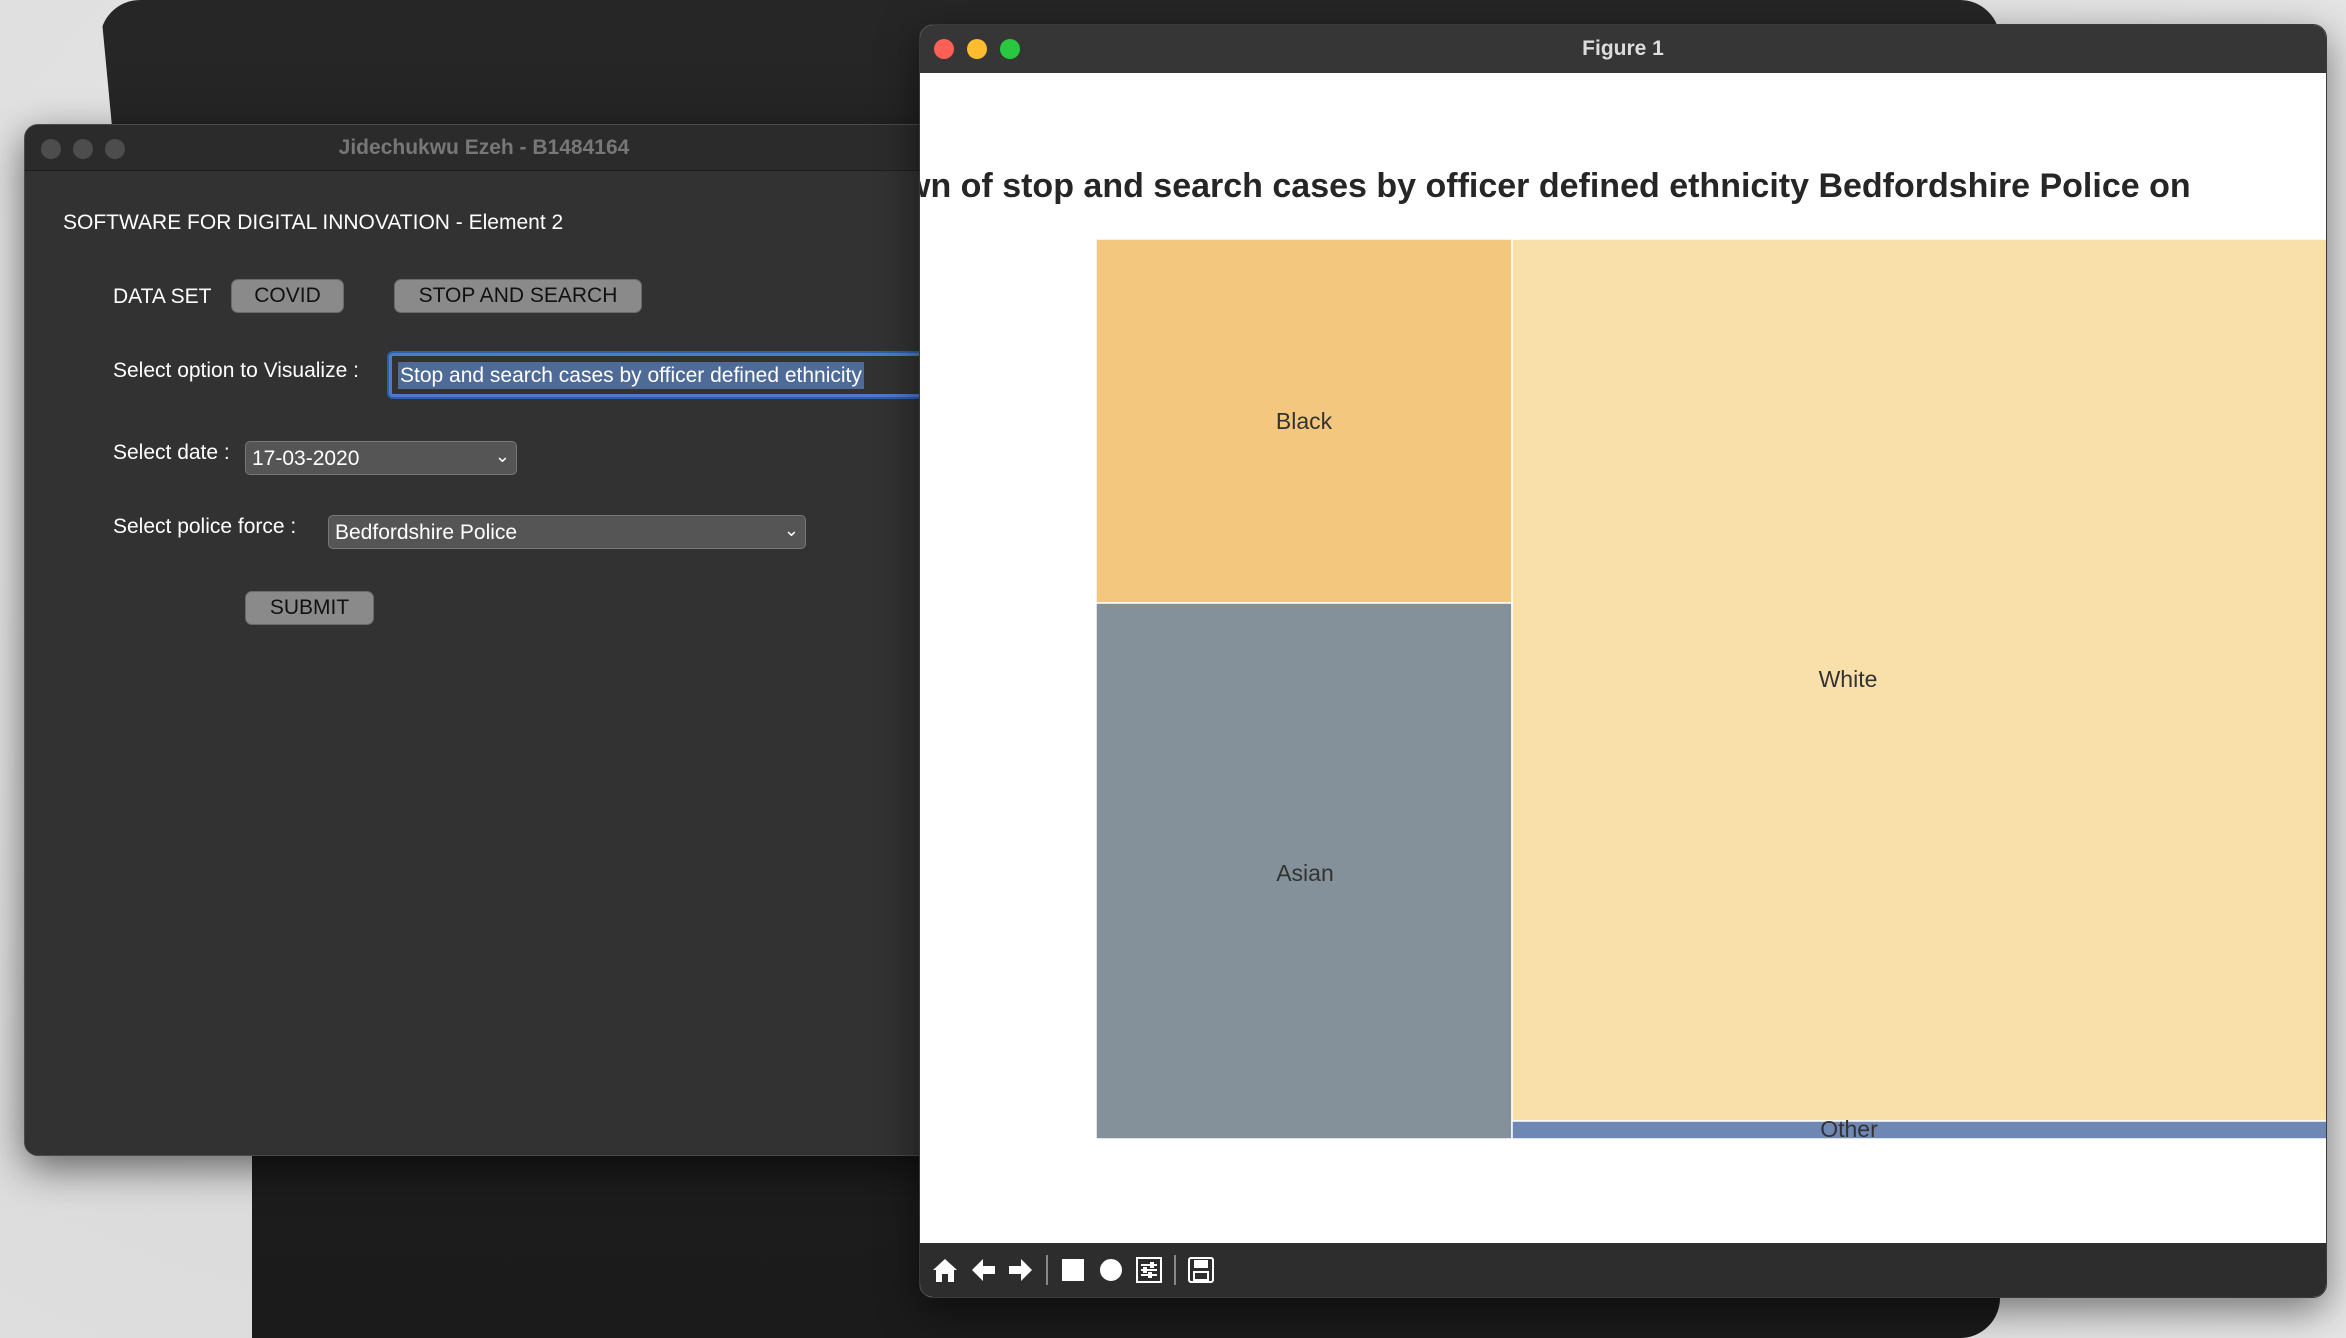  Describe the element at coordinates (1149, 1270) in the screenshot. I see `configure-subplots-icon` at that location.